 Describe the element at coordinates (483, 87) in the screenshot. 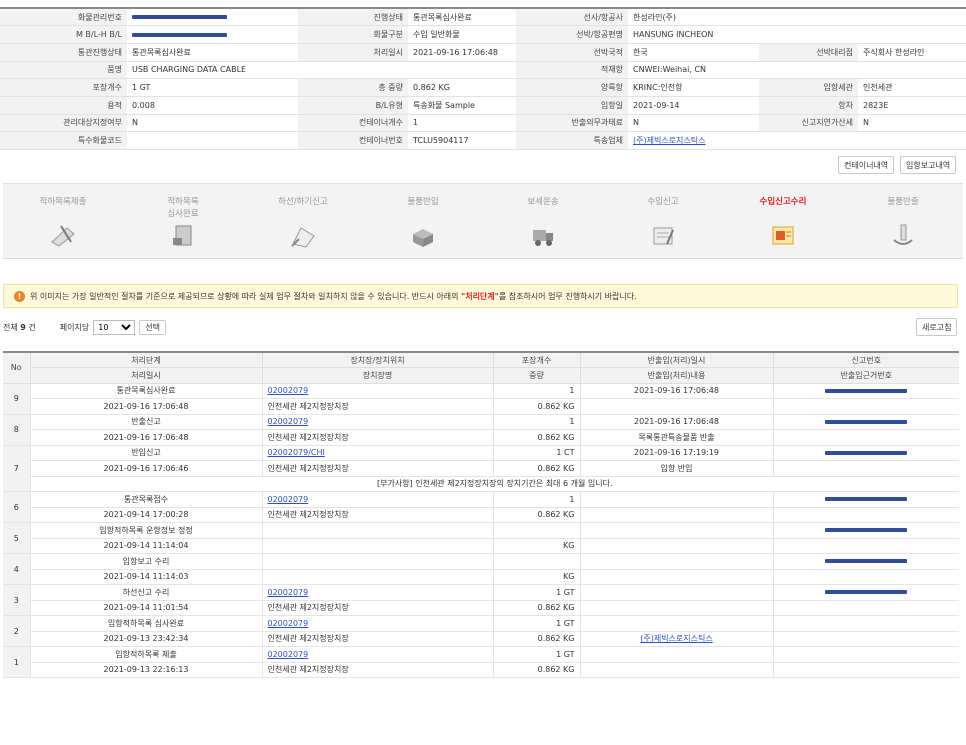

I see `info-row: 포장개수 1 GT 총 중량 0.862 KG 양륙항 KRINC:인천항 입항세관 인천세관` at that location.